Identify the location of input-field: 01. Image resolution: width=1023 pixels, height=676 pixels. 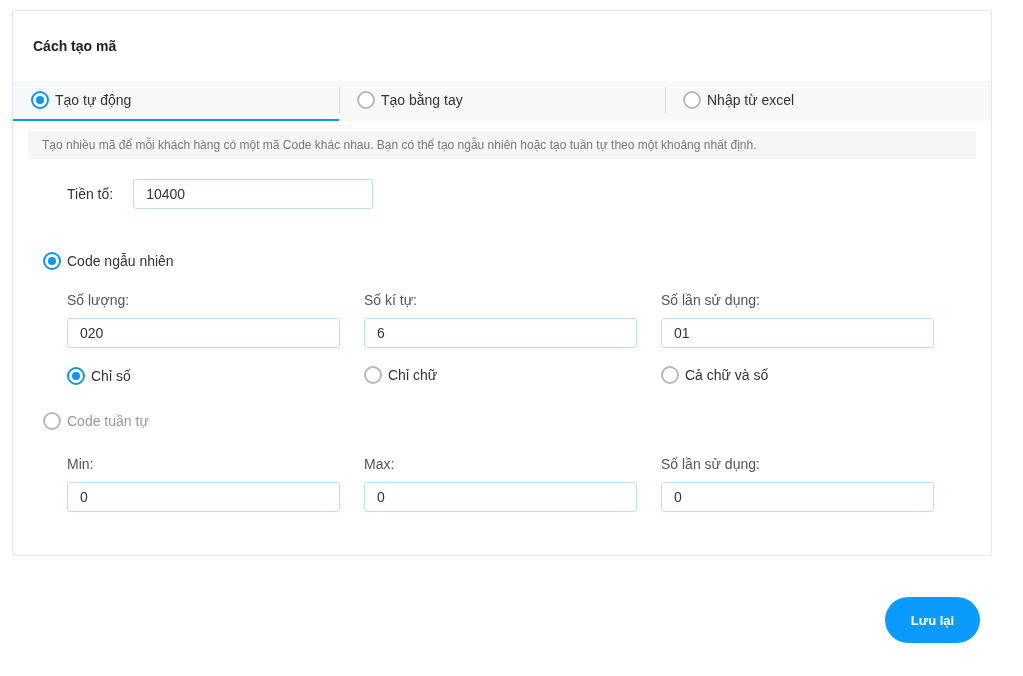
(797, 333).